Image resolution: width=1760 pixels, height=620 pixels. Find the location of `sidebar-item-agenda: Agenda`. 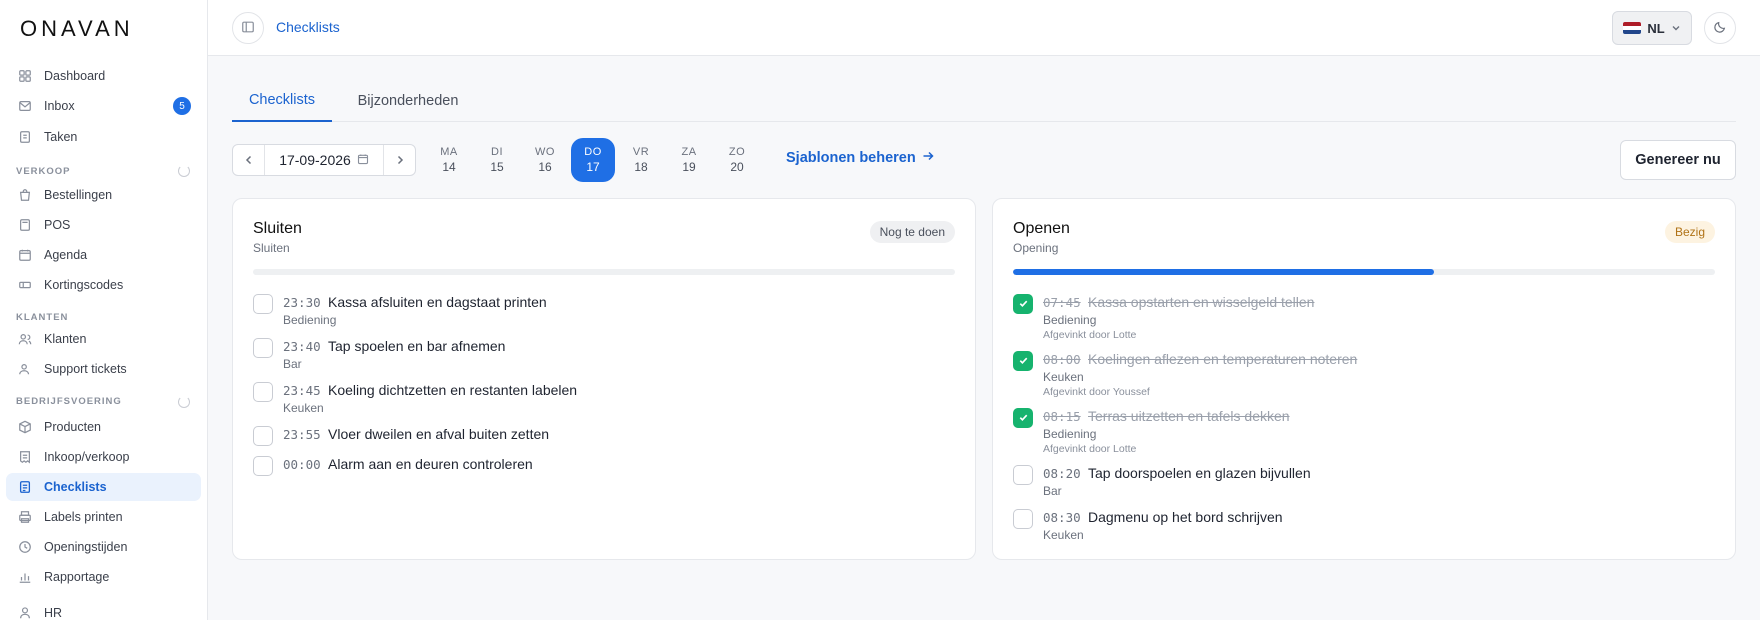

sidebar-item-agenda: Agenda is located at coordinates (103, 255).